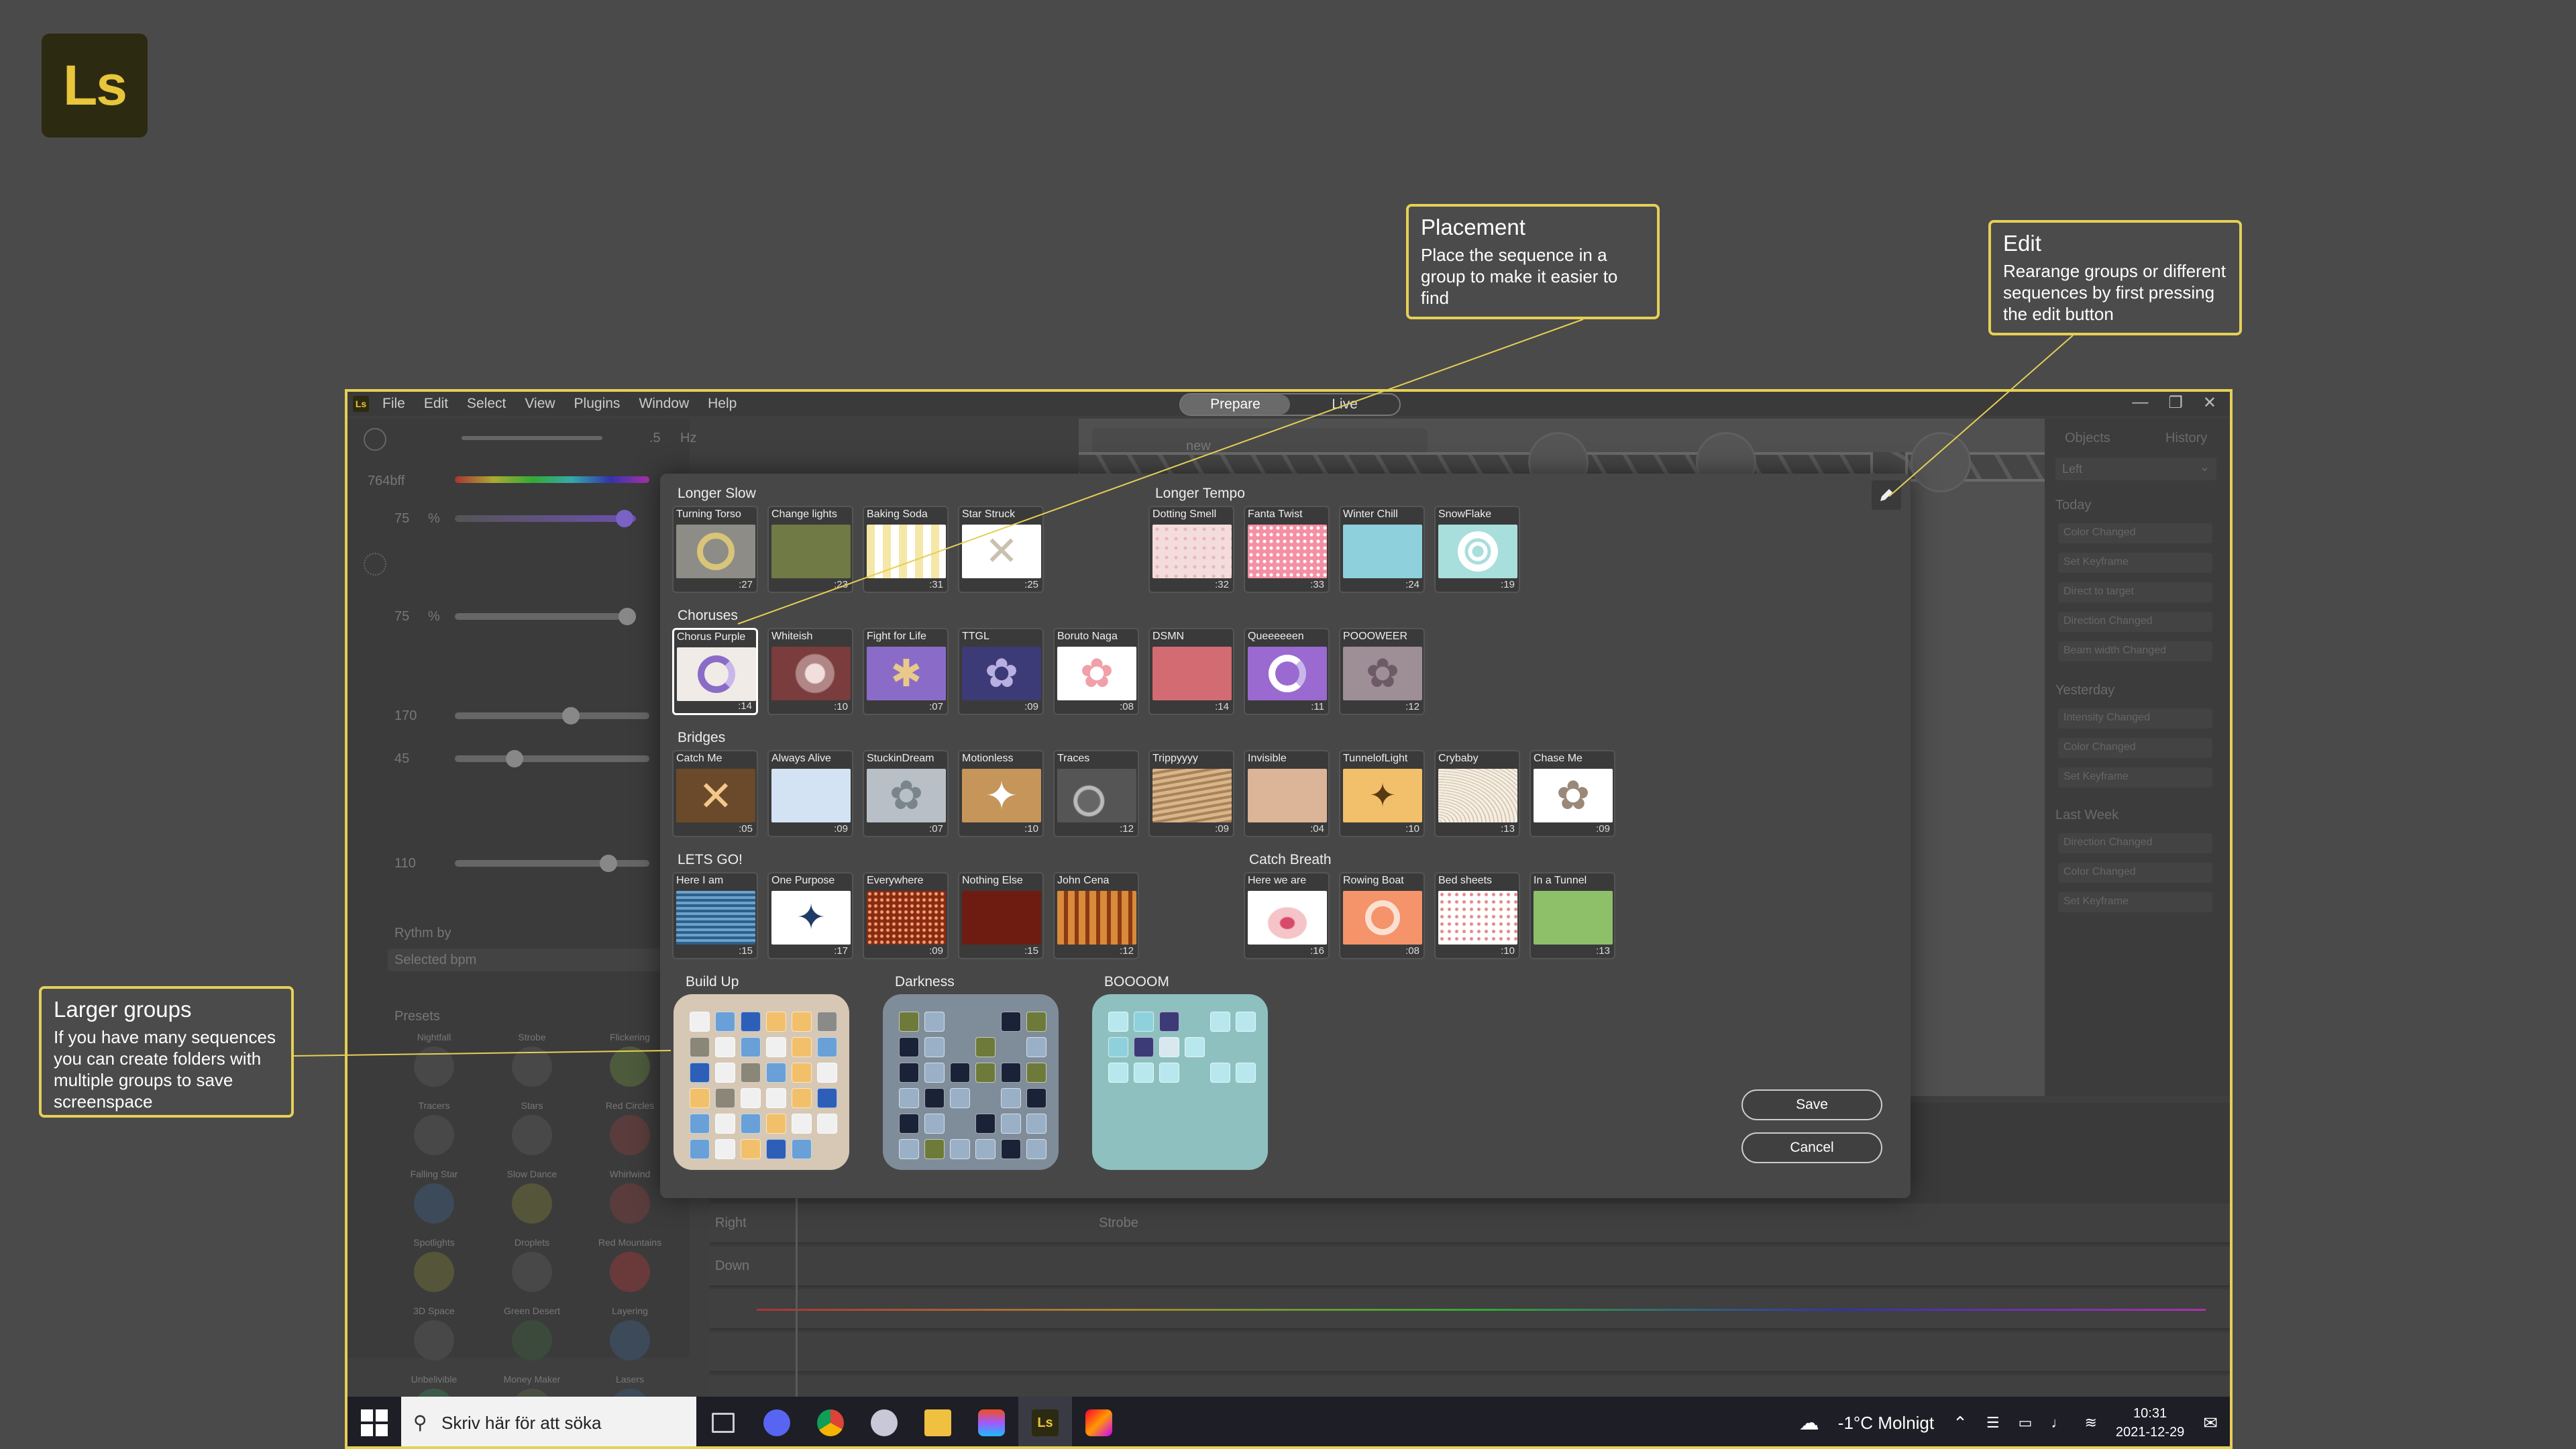  Describe the element at coordinates (1200, 494) in the screenshot. I see `group-title: Longer Tempo` at that location.